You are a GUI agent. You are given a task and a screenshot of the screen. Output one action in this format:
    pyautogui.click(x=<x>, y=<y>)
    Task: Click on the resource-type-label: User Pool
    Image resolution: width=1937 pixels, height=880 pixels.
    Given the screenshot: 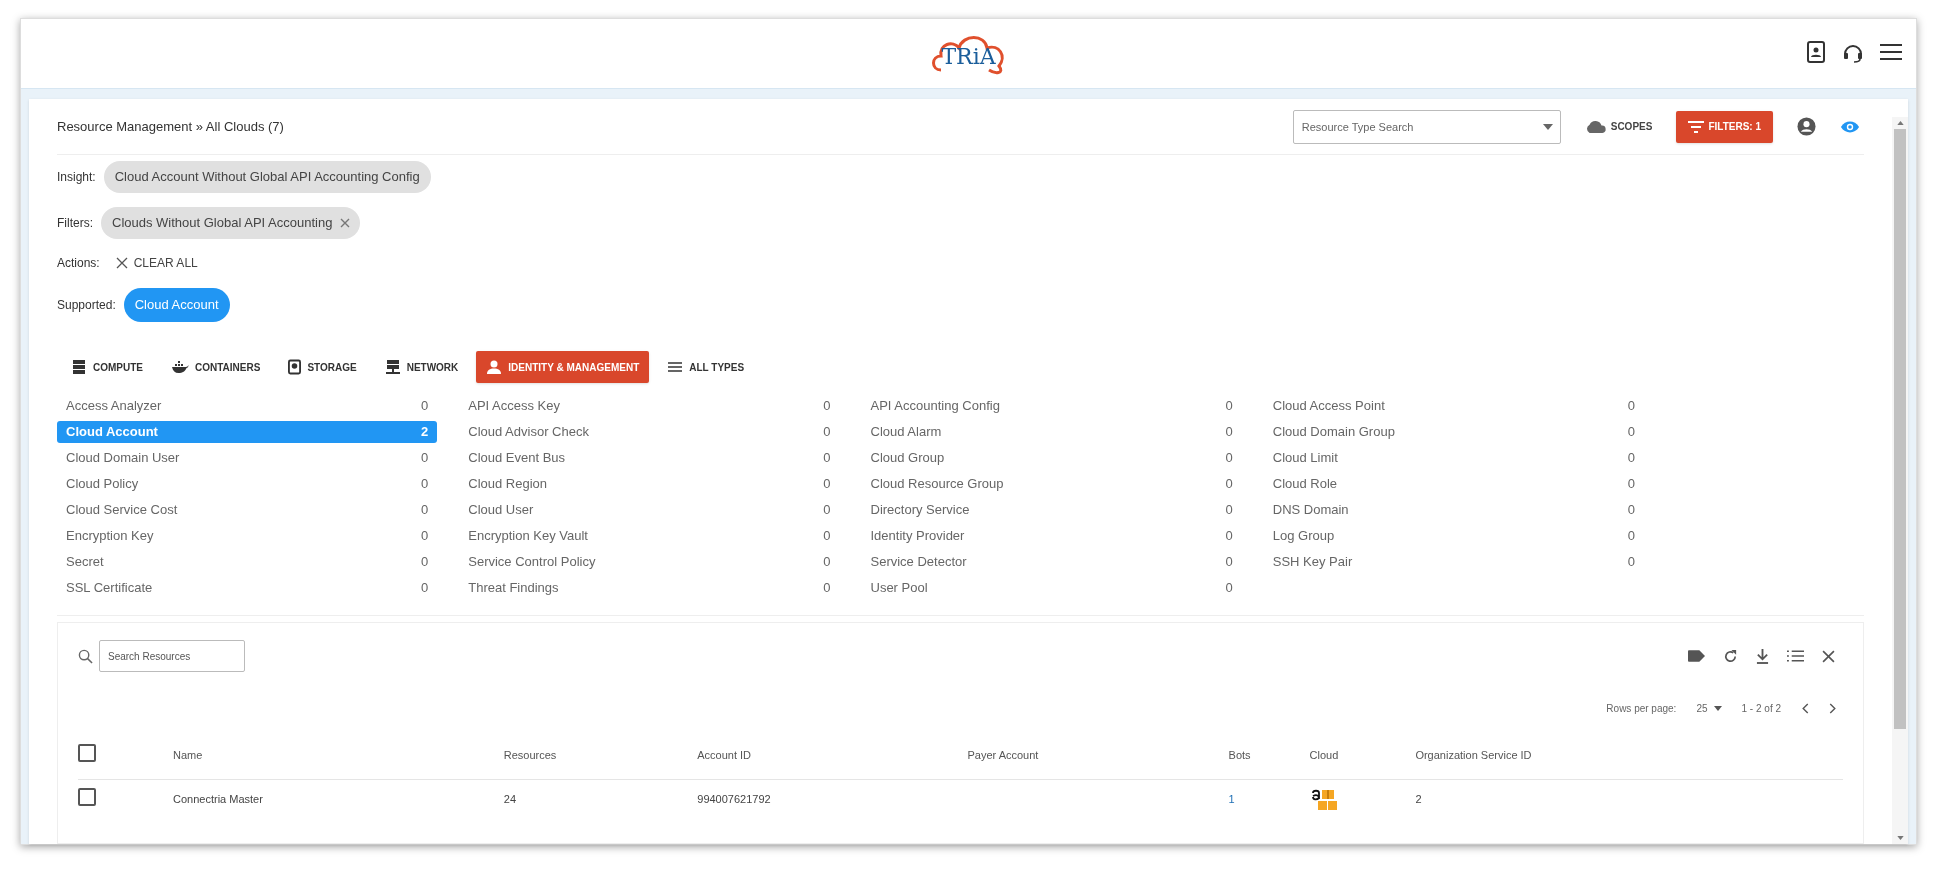 What is the action you would take?
    pyautogui.click(x=899, y=588)
    